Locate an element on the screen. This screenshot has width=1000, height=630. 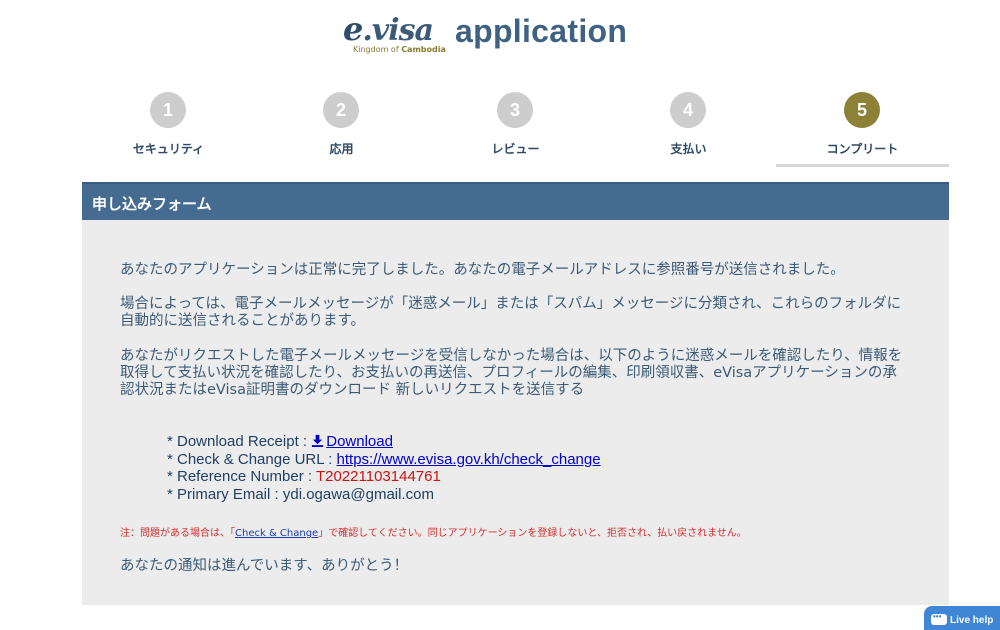
header: e.visa Kingdom of Cambodia application is located at coordinates (500, 36).